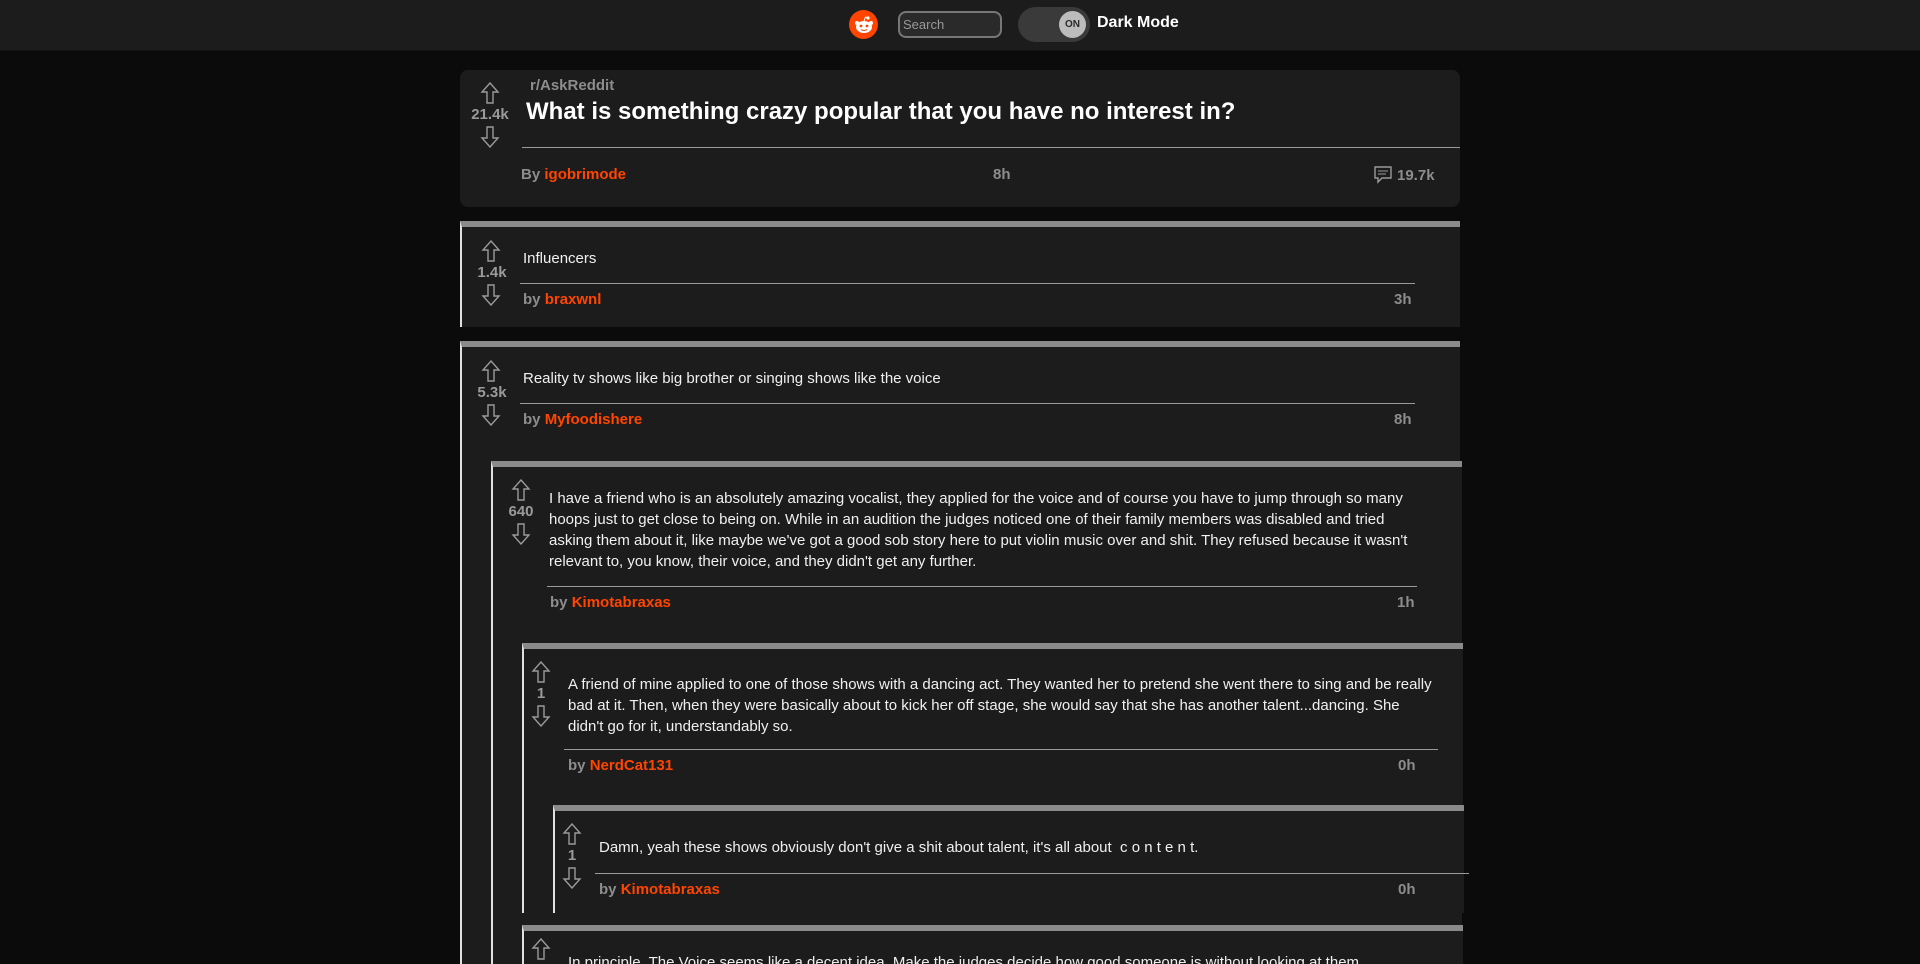  Describe the element at coordinates (1054, 24) in the screenshot. I see `dark-mode-toggle: ON` at that location.